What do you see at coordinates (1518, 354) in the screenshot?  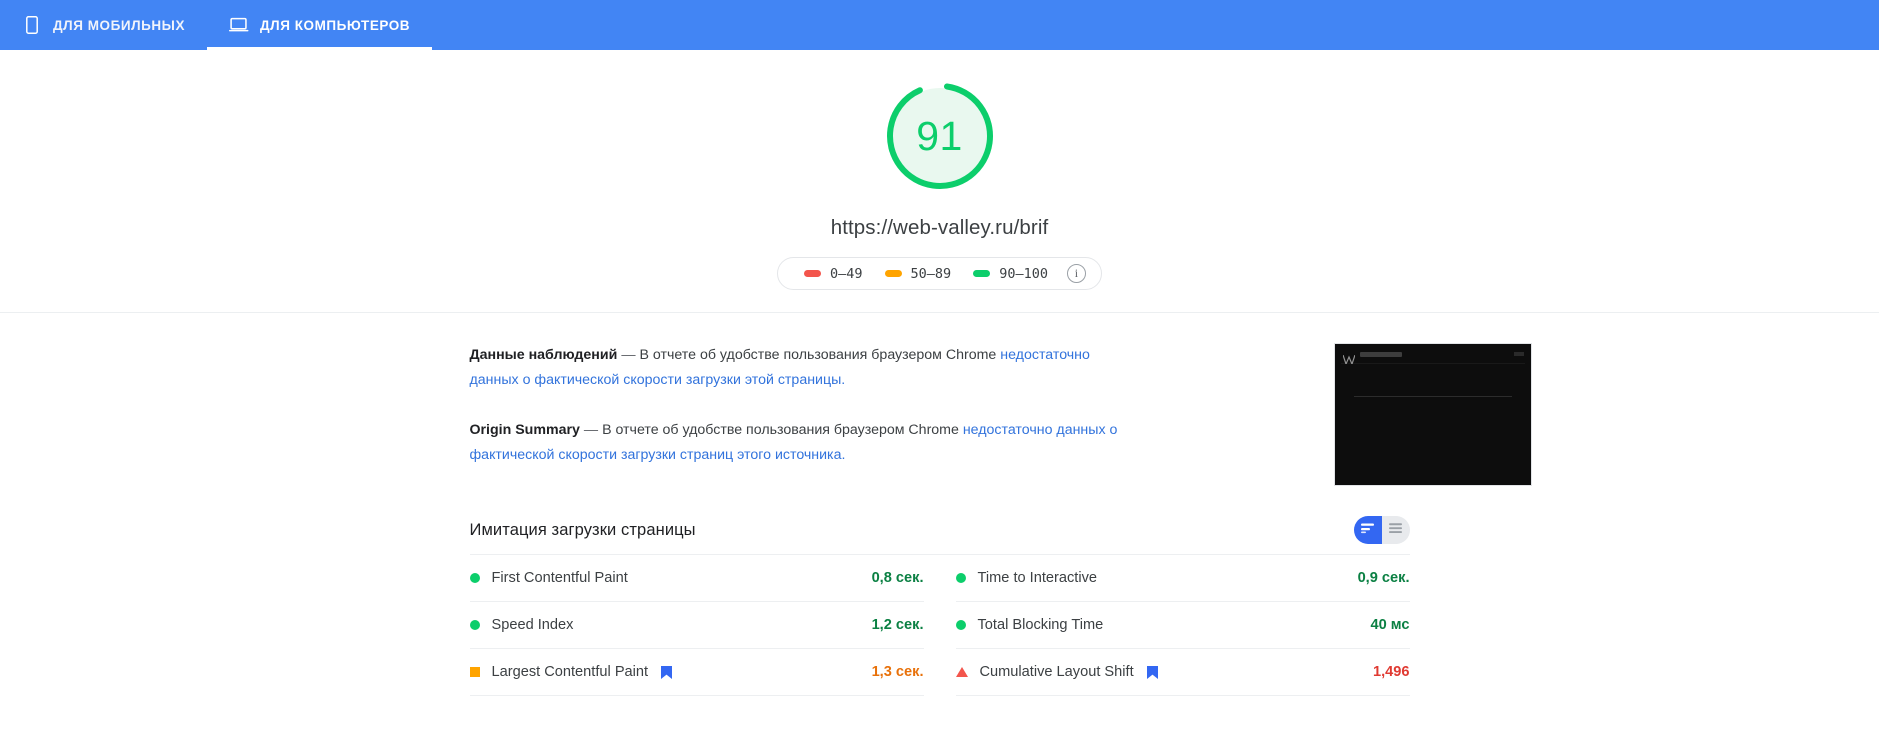 I see `thumbnail-corner-mark` at bounding box center [1518, 354].